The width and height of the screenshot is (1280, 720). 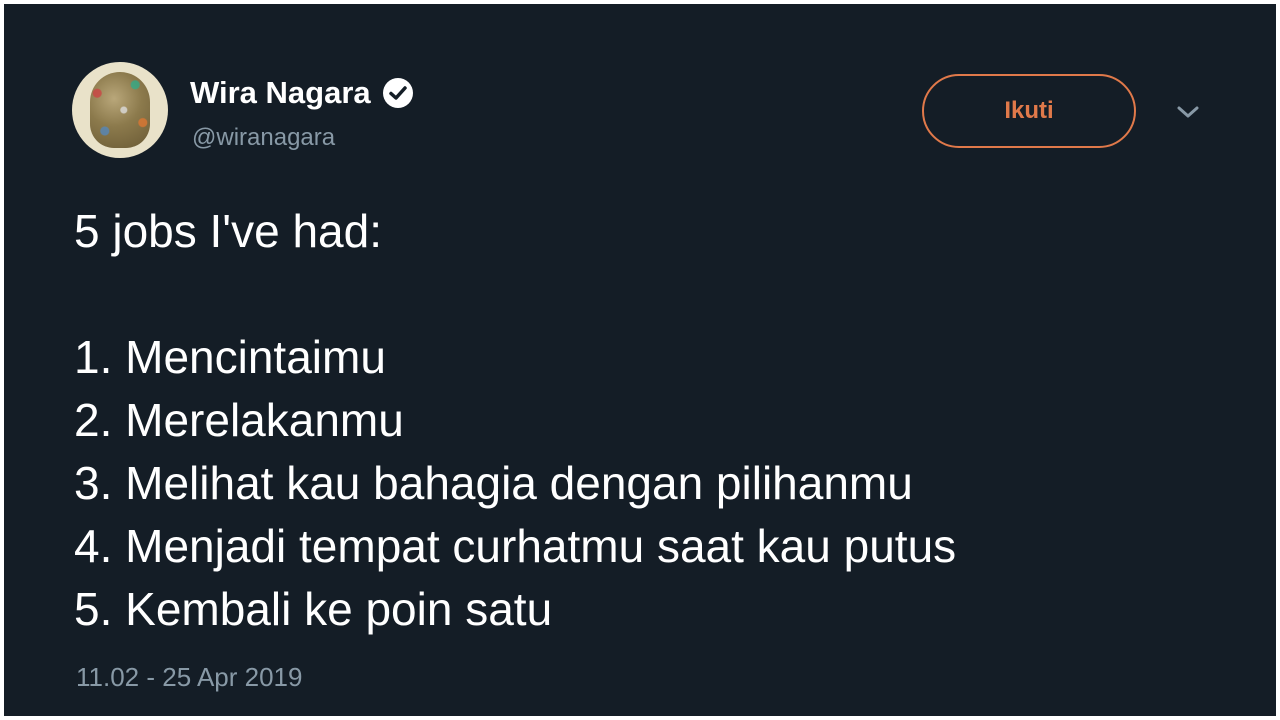 What do you see at coordinates (1188, 112) in the screenshot?
I see `chevron-down-icon` at bounding box center [1188, 112].